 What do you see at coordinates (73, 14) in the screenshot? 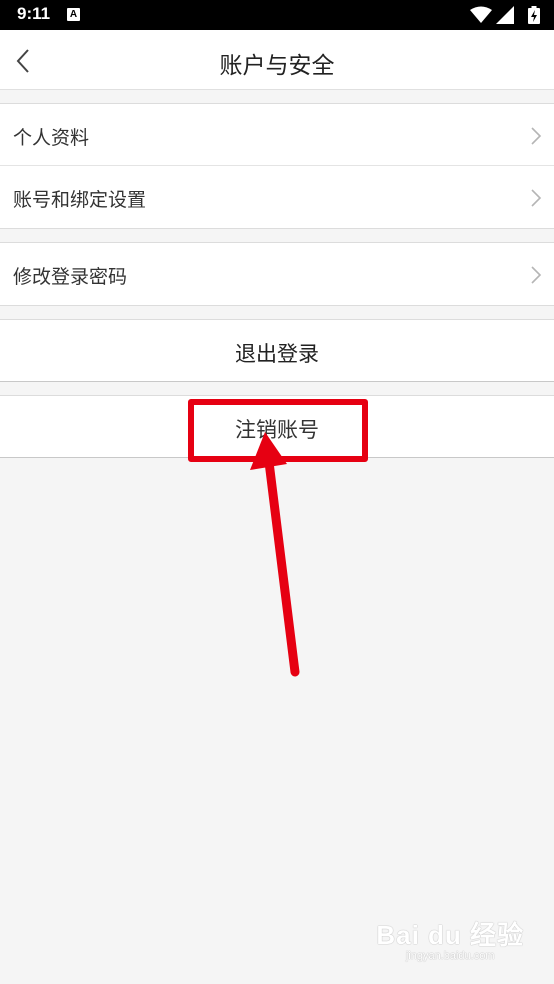
I see `notification-a-icon: A` at bounding box center [73, 14].